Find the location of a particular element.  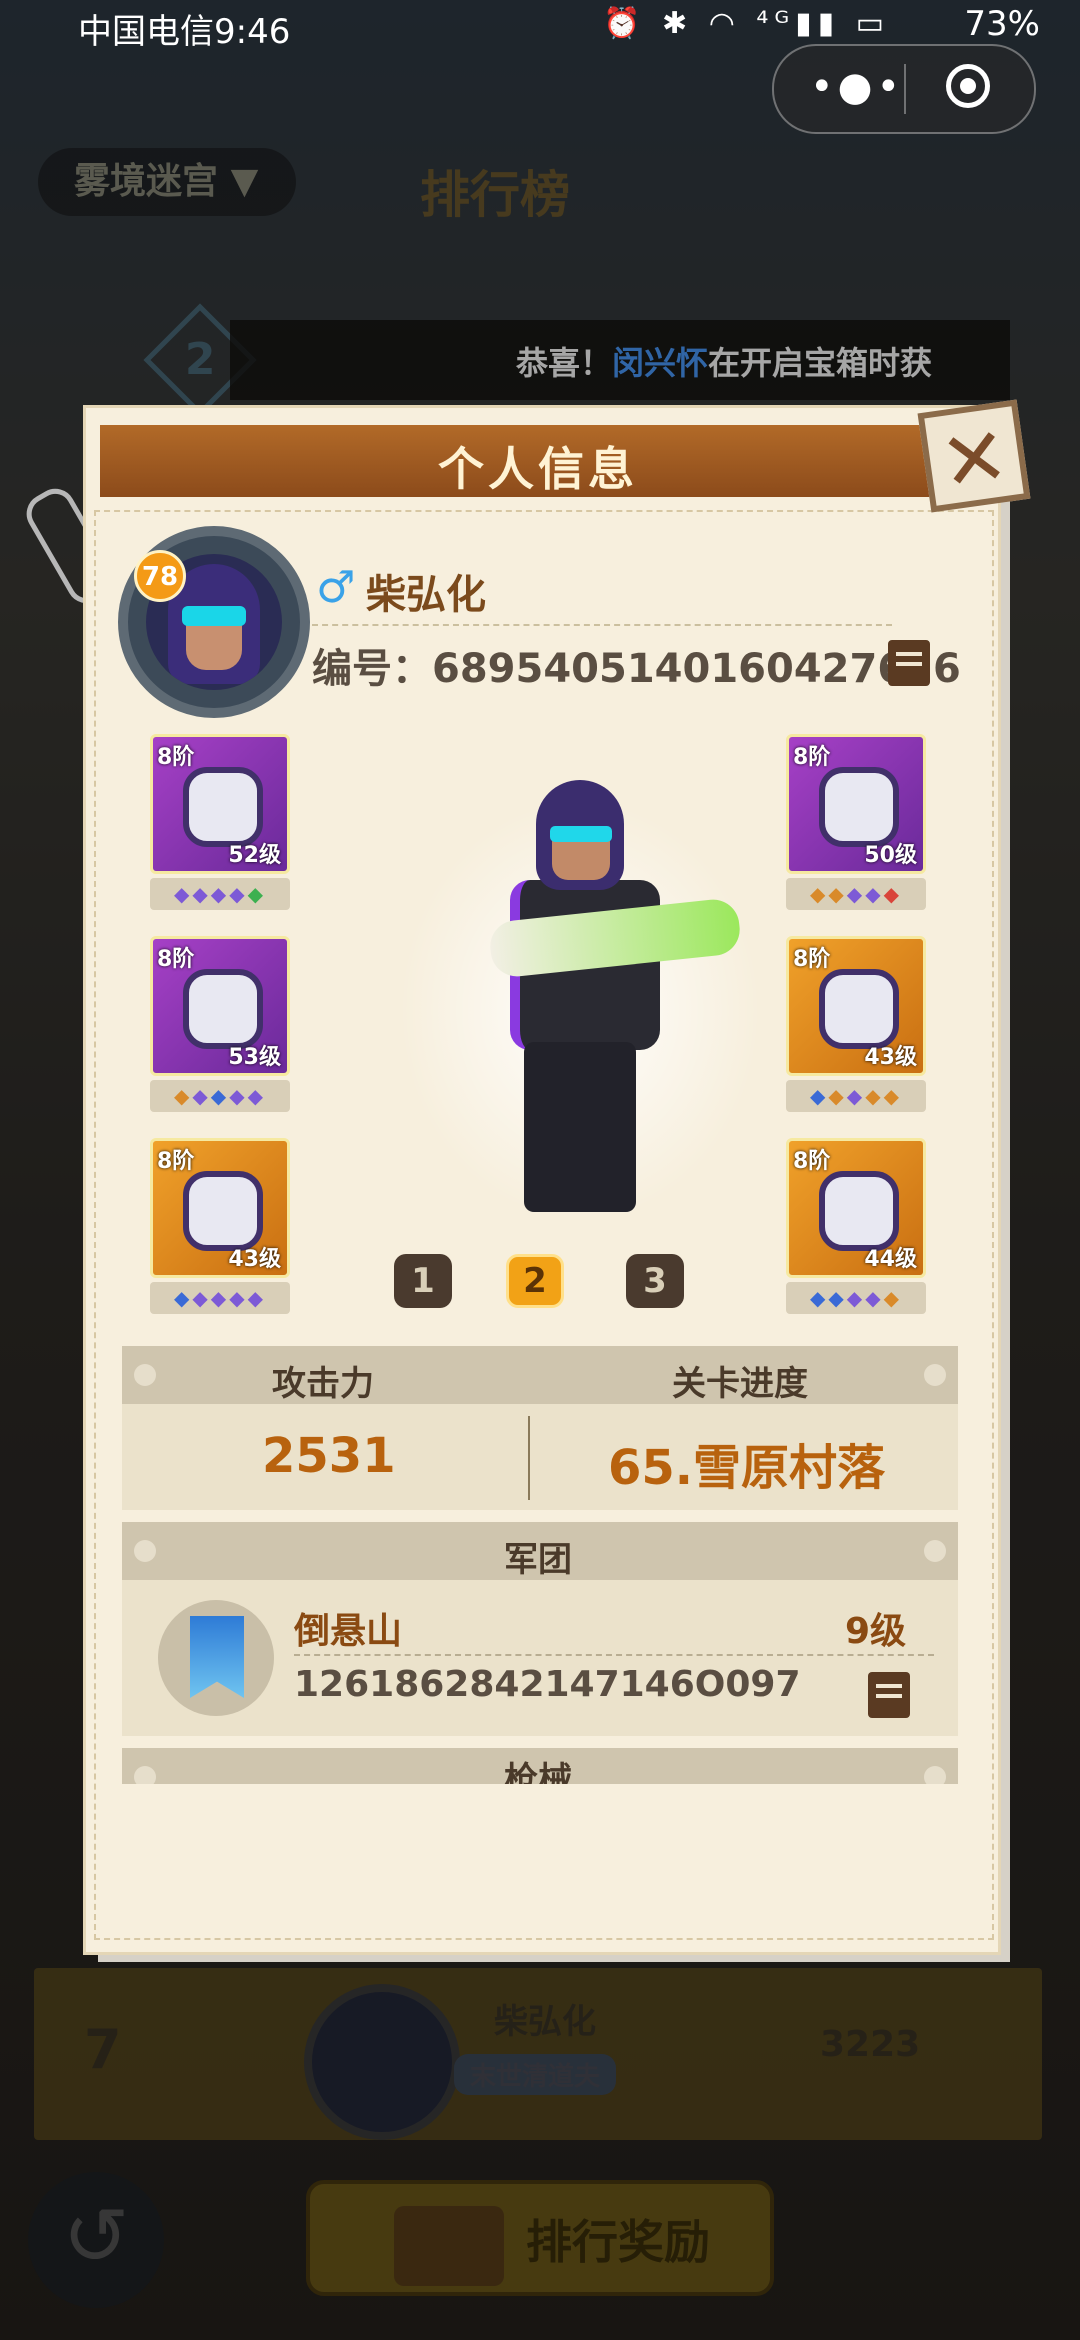

equipment-level: 50级 is located at coordinates (890, 855).